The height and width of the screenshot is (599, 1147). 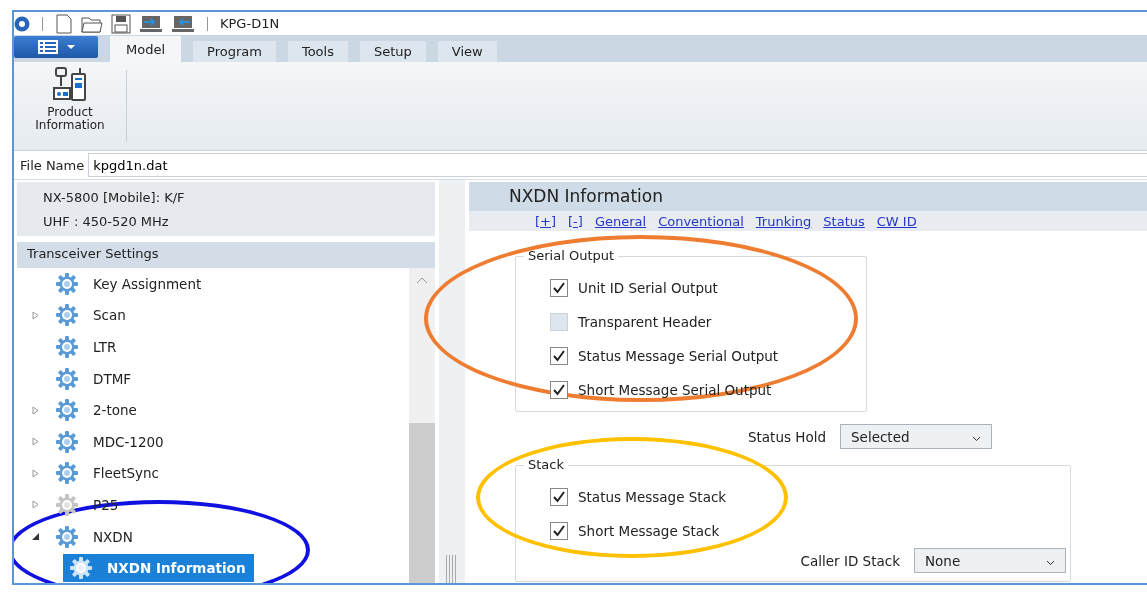 I want to click on collapse-arrow-icon, so click(x=35, y=537).